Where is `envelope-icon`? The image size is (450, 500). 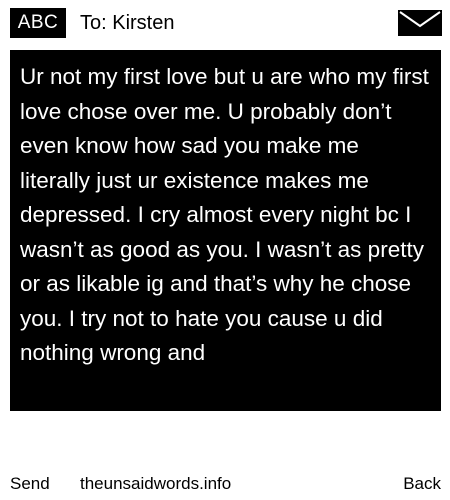
envelope-icon is located at coordinates (420, 23).